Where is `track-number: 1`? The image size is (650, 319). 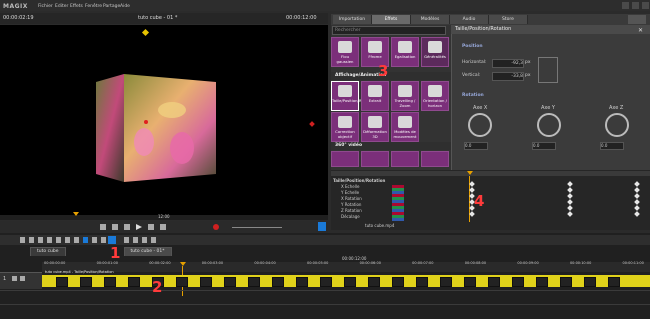
track-number: 1 is located at coordinates (5, 279).